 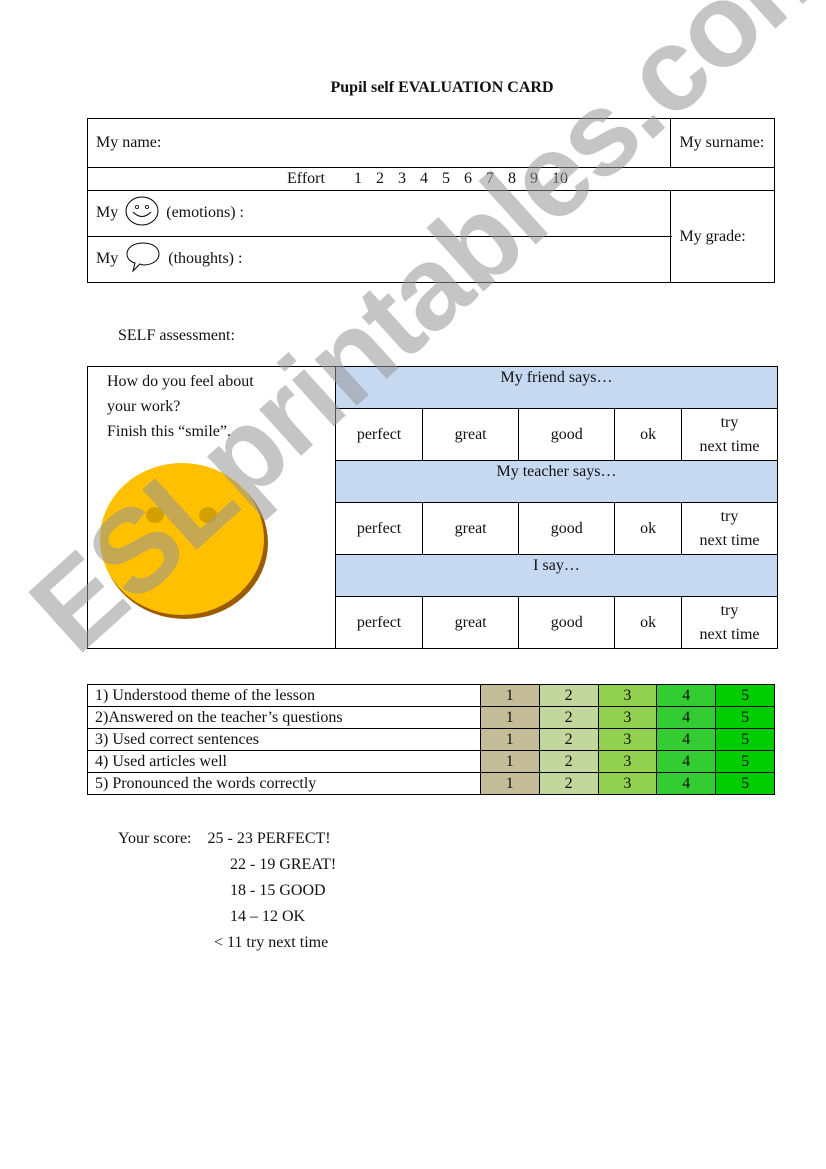 What do you see at coordinates (142, 213) in the screenshot?
I see `smiley-face-icon` at bounding box center [142, 213].